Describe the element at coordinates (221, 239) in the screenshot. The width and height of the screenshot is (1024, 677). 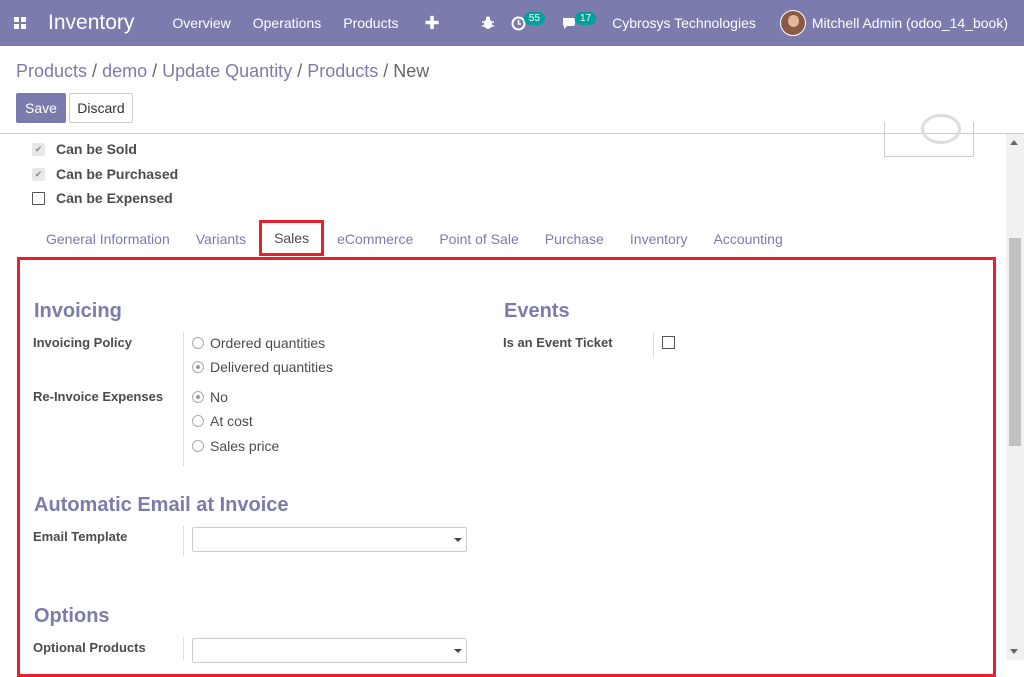
I see `tab-variants: Variants` at that location.